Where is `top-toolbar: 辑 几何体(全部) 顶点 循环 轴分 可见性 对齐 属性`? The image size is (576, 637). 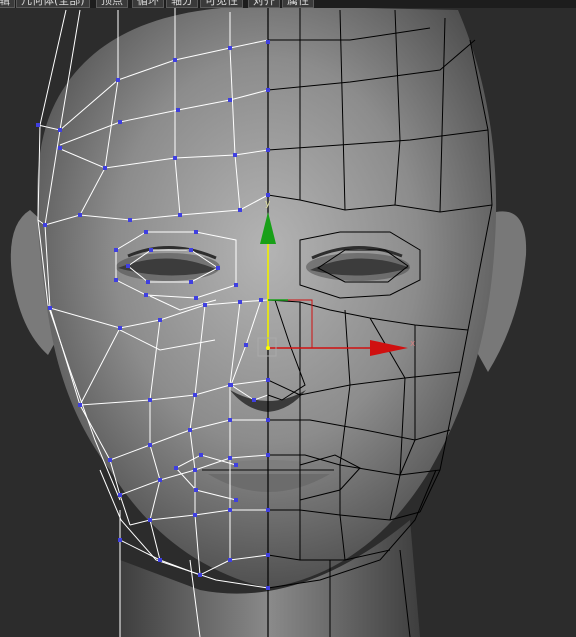
top-toolbar: 辑 几何体(全部) 顶点 循环 轴分 可见性 对齐 属性 is located at coordinates (288, 4).